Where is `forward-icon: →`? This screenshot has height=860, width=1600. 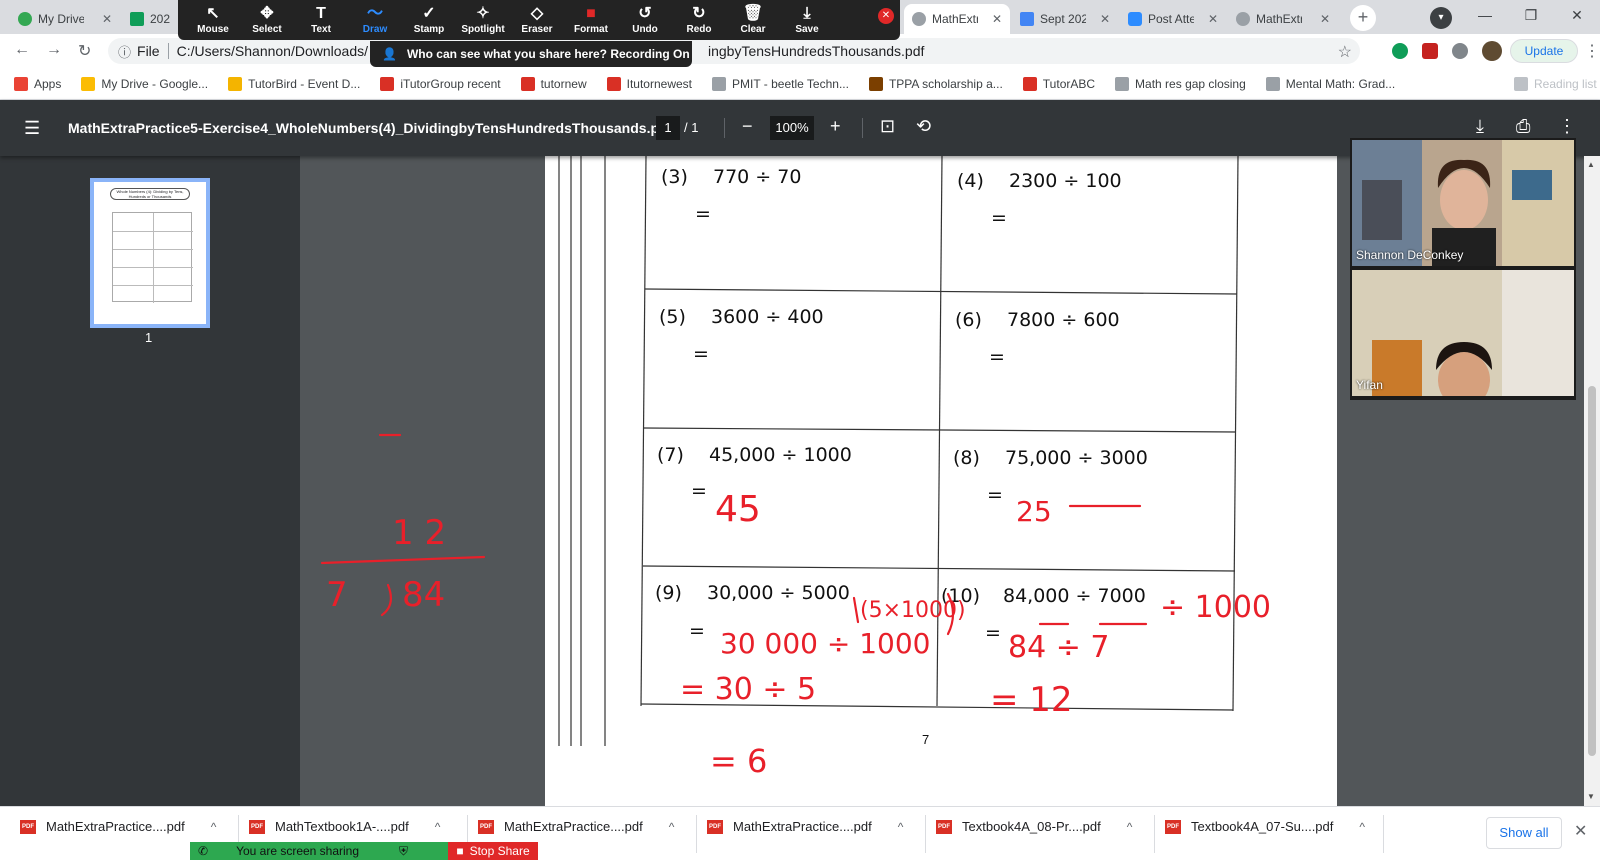
forward-icon: → is located at coordinates (54, 50).